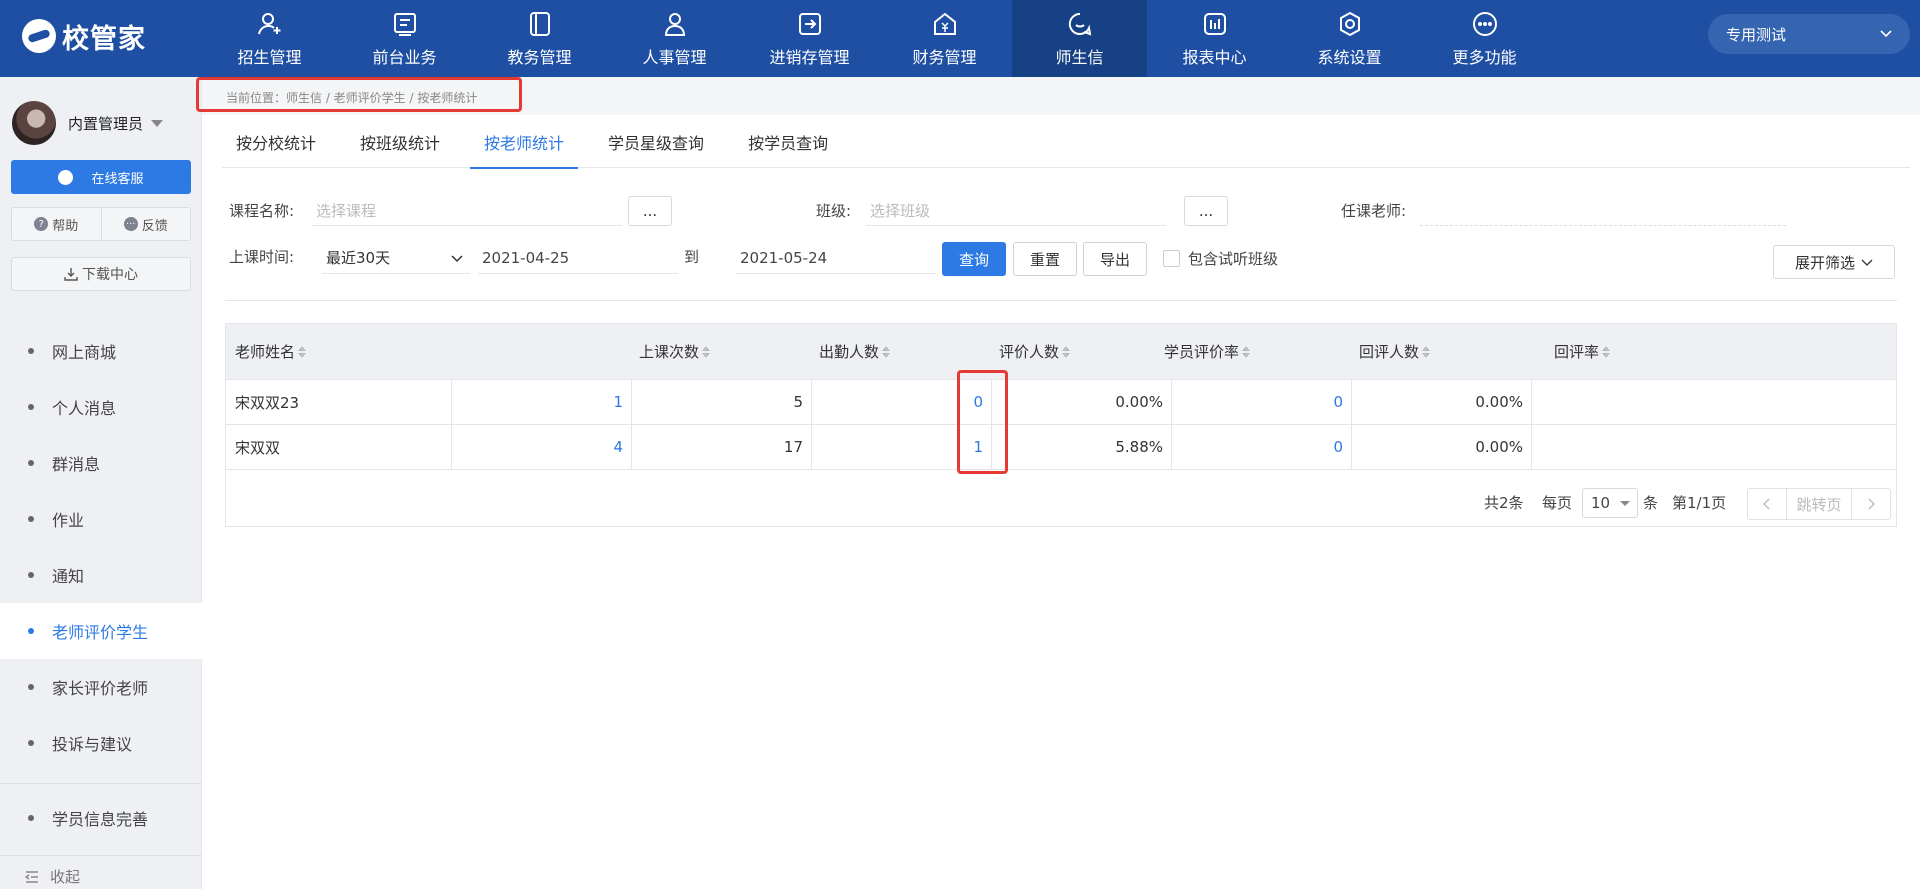 The height and width of the screenshot is (889, 1920). Describe the element at coordinates (578, 258) in the screenshot. I see `date-from-input: 2021-04-25` at that location.